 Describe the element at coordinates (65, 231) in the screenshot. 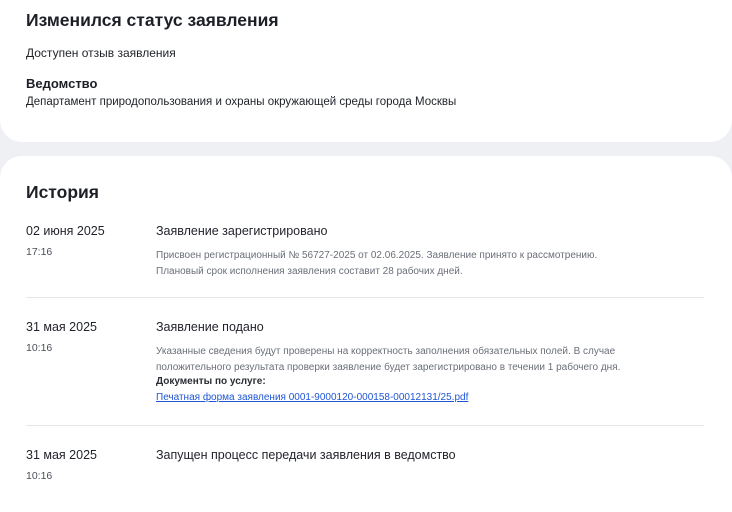

I see `event-date: 02 июня 2025` at that location.